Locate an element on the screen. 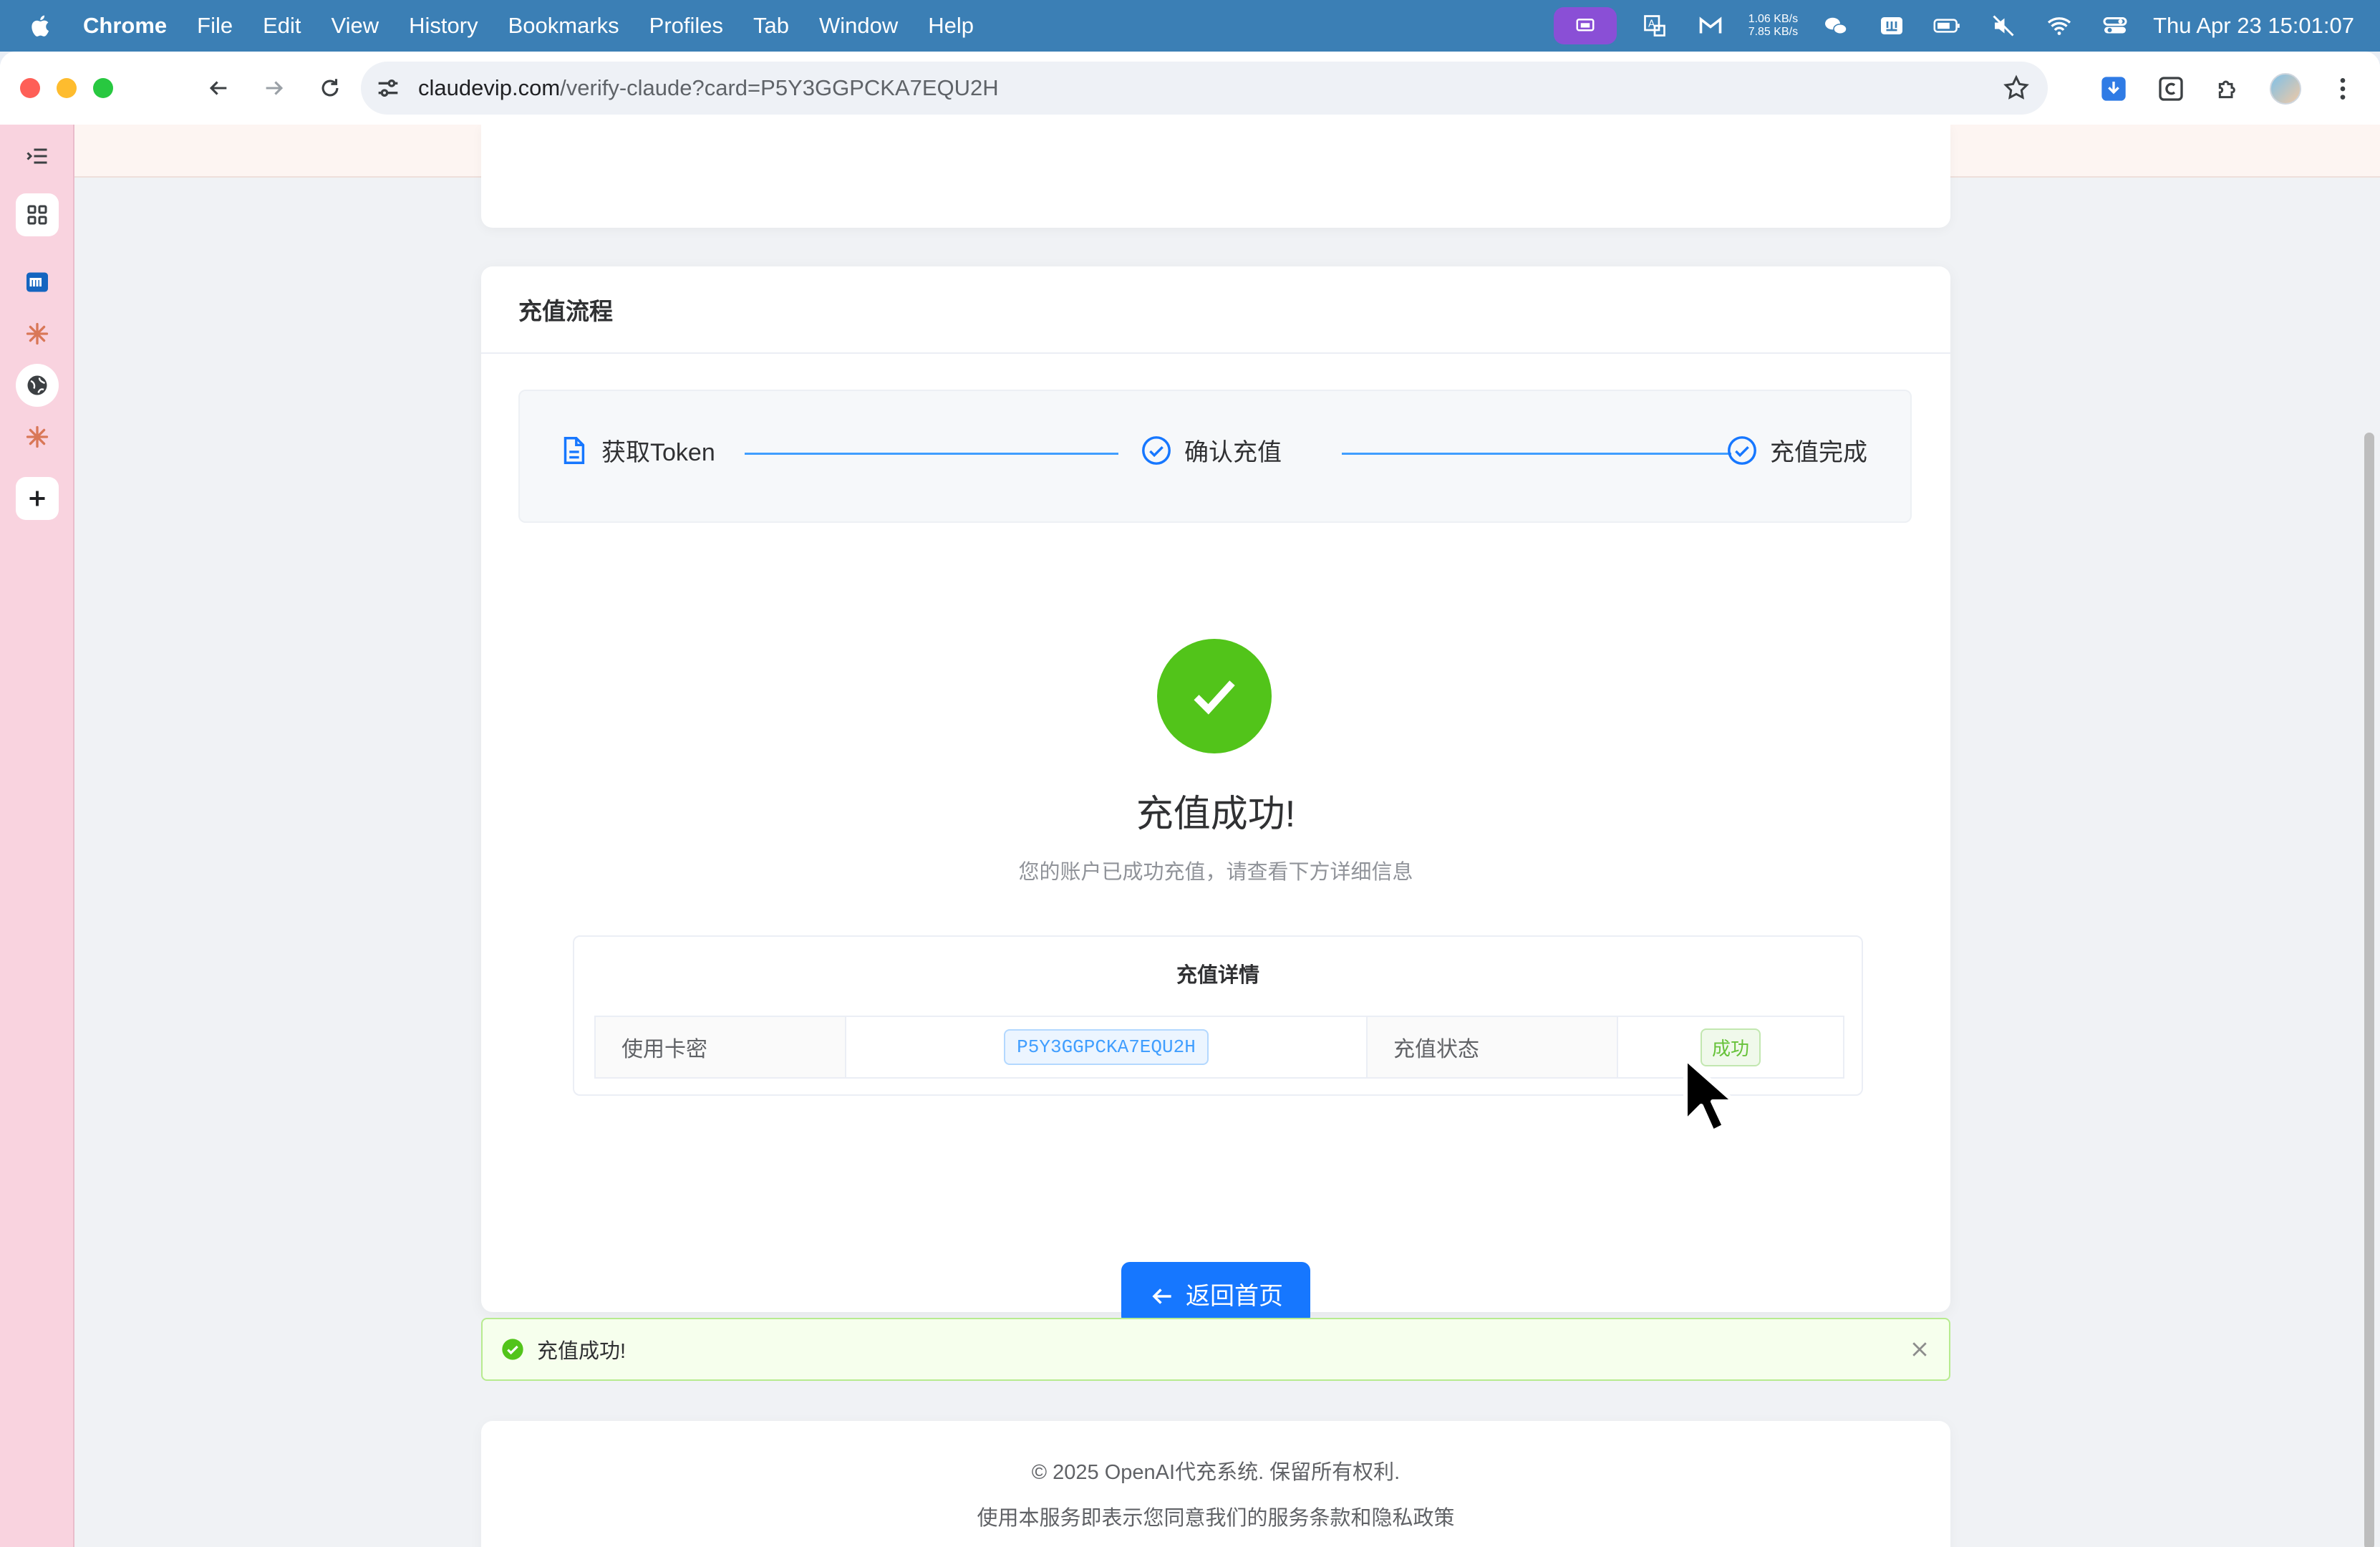  menu-tab: Tab is located at coordinates (771, 26).